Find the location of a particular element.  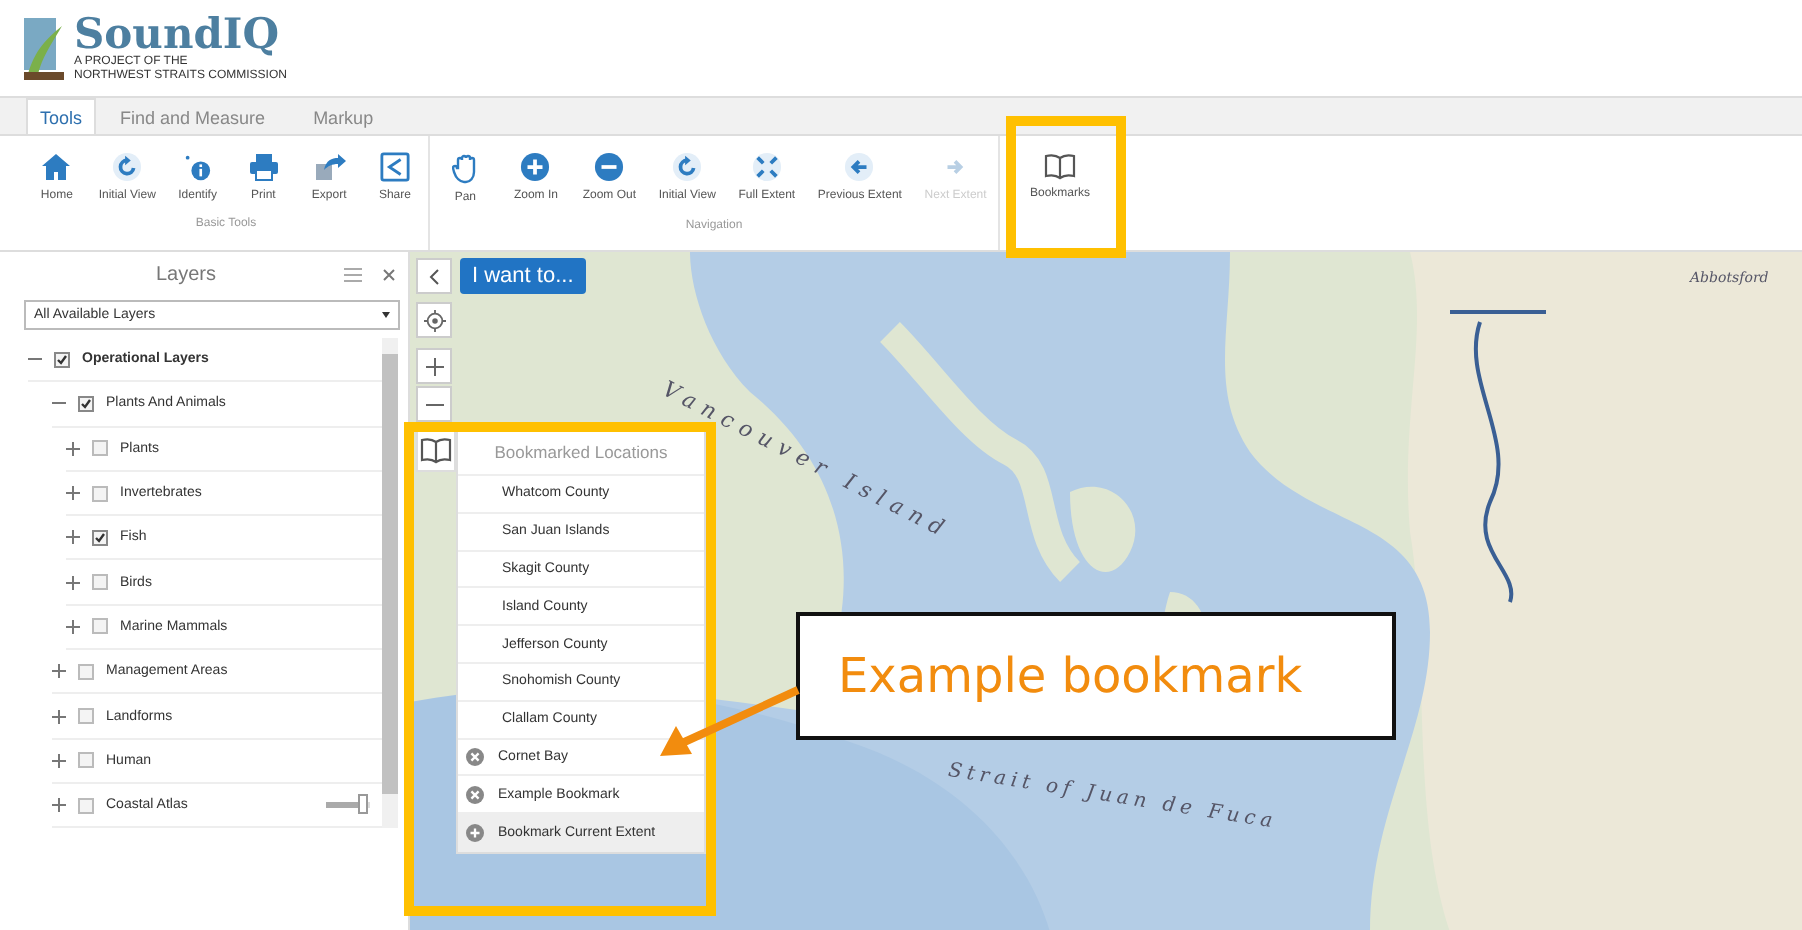

export-icon is located at coordinates (329, 167).